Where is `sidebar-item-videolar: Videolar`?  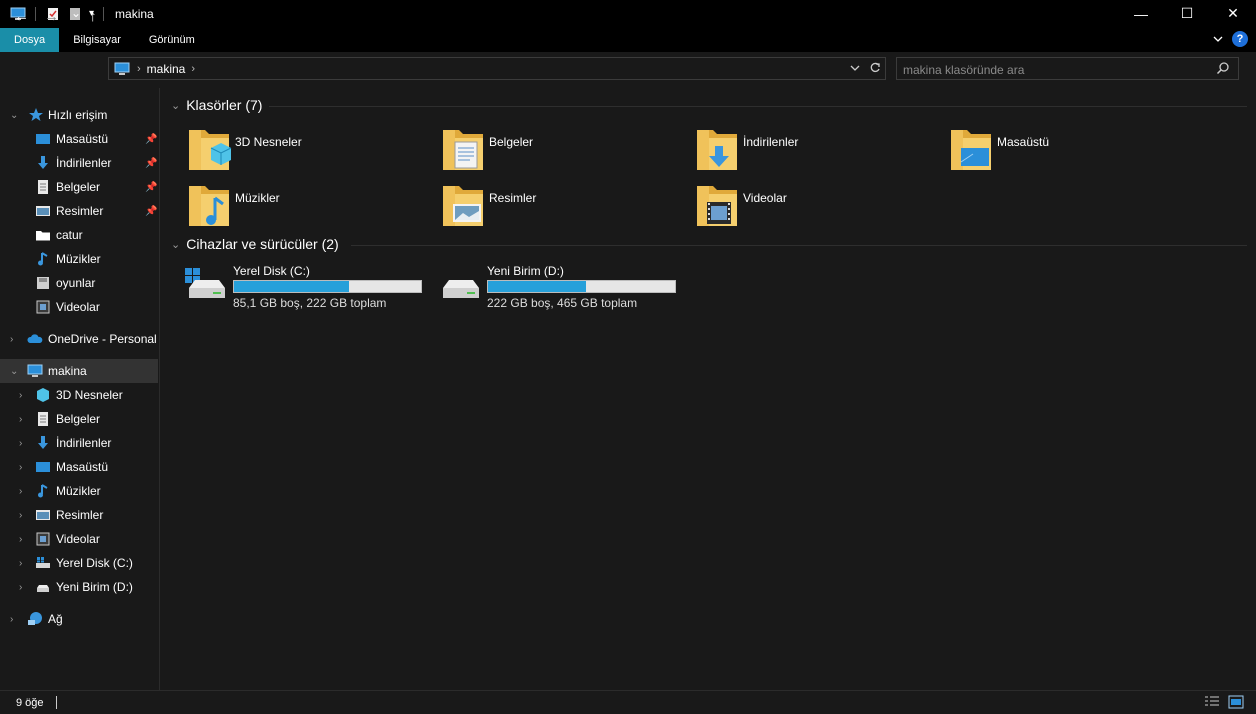 sidebar-item-videolar: Videolar is located at coordinates (79, 307).